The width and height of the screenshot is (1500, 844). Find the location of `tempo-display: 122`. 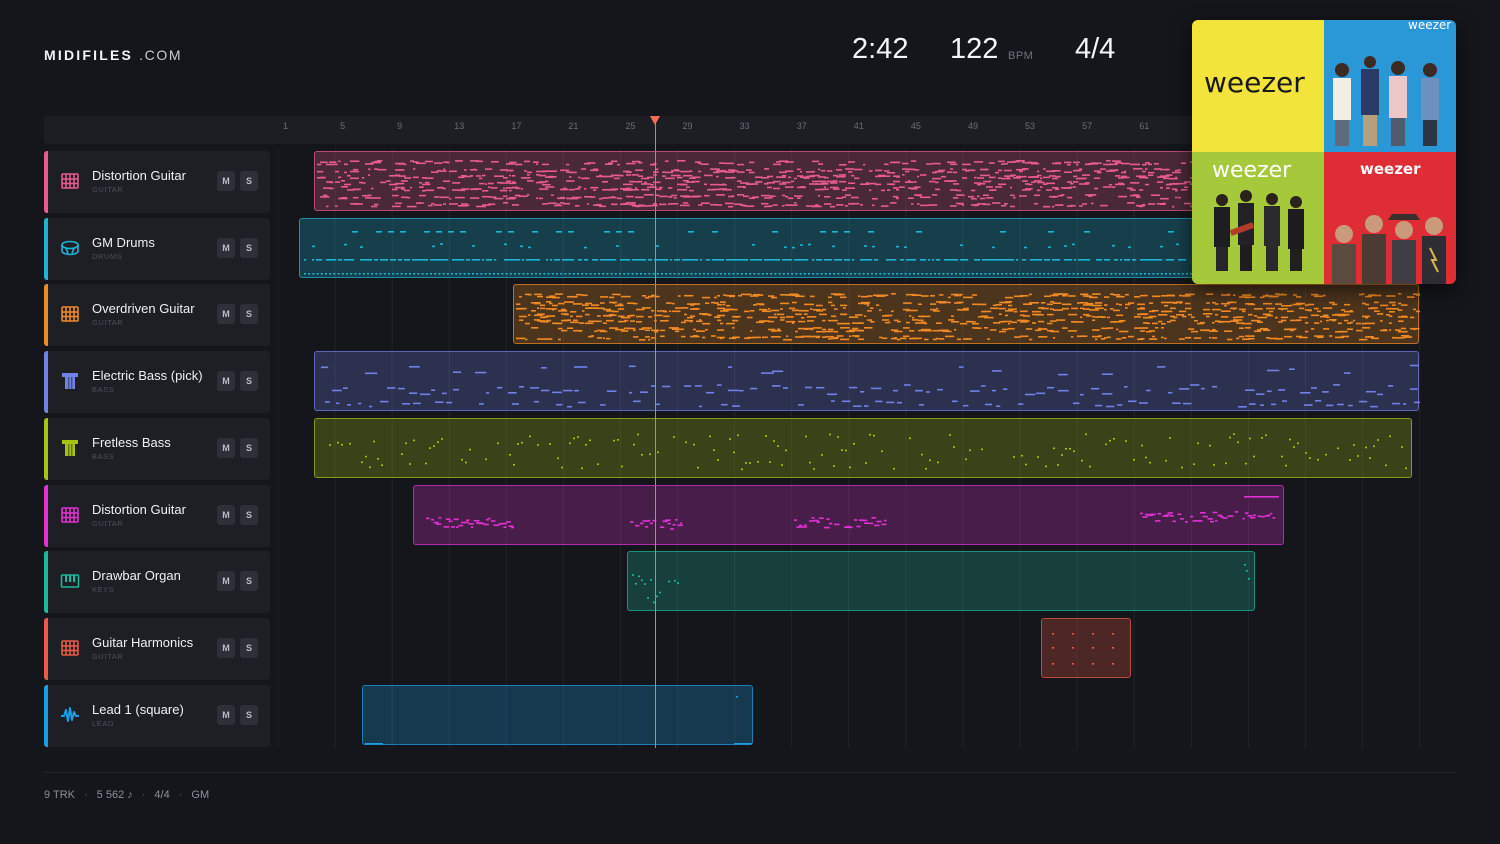

tempo-display: 122 is located at coordinates (974, 49).